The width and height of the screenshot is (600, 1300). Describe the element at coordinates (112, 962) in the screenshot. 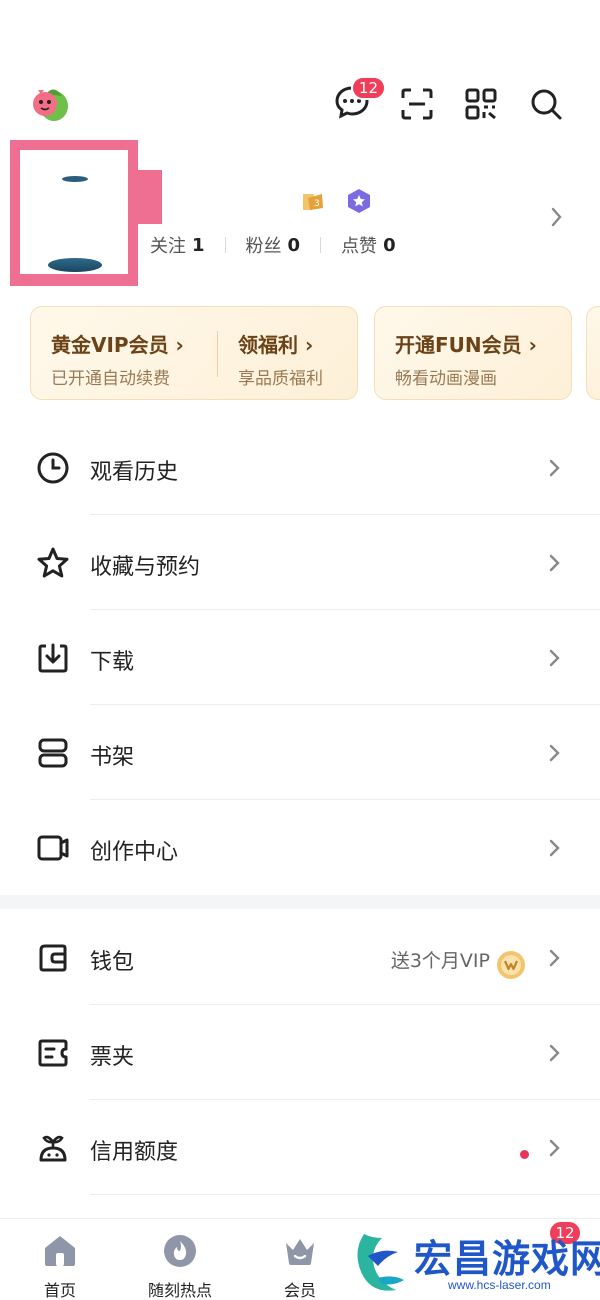

I see `menu-item-label: 钱包` at that location.